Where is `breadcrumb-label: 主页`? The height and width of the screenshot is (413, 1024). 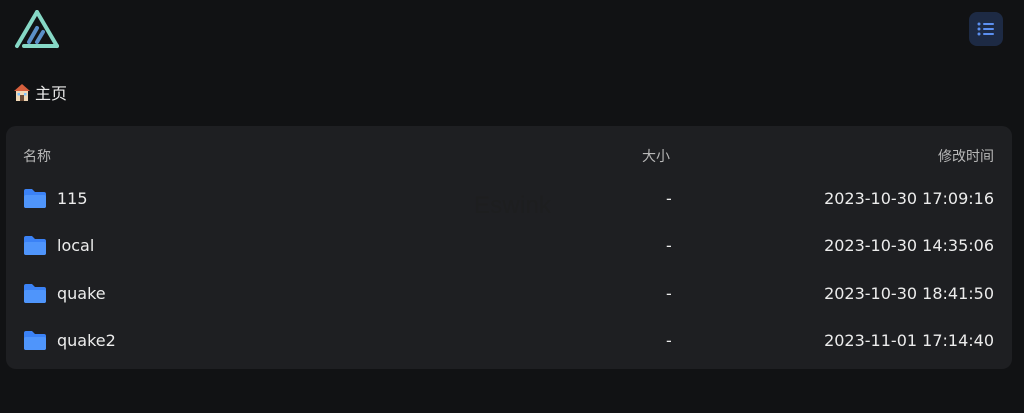
breadcrumb-label: 主页 is located at coordinates (51, 93).